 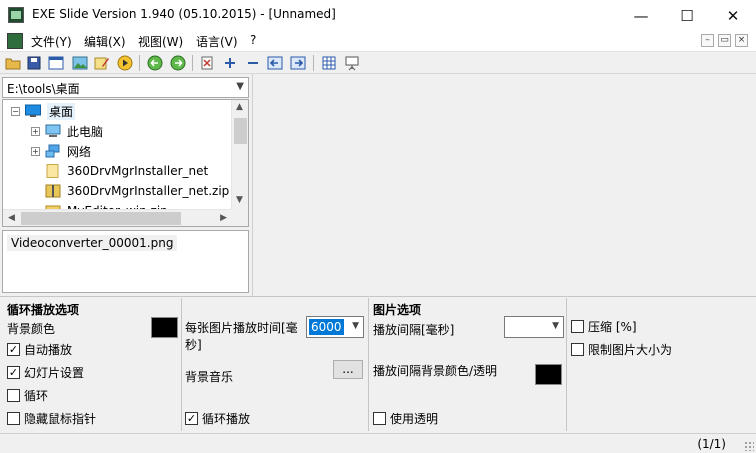 I want to click on zip-icon, so click(x=53, y=191).